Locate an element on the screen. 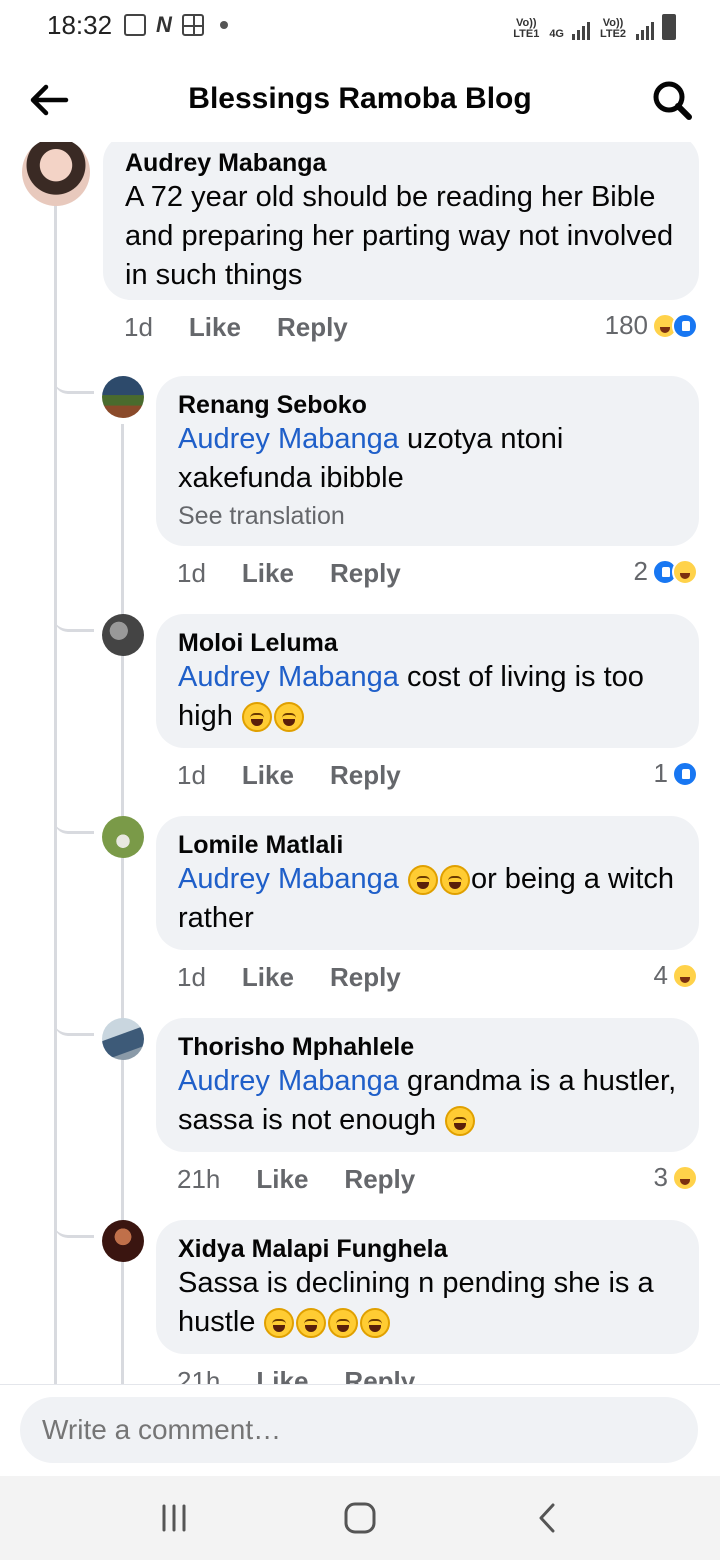 The height and width of the screenshot is (1560, 720). app-bar: Blessings Ramoba Blog is located at coordinates (360, 99).